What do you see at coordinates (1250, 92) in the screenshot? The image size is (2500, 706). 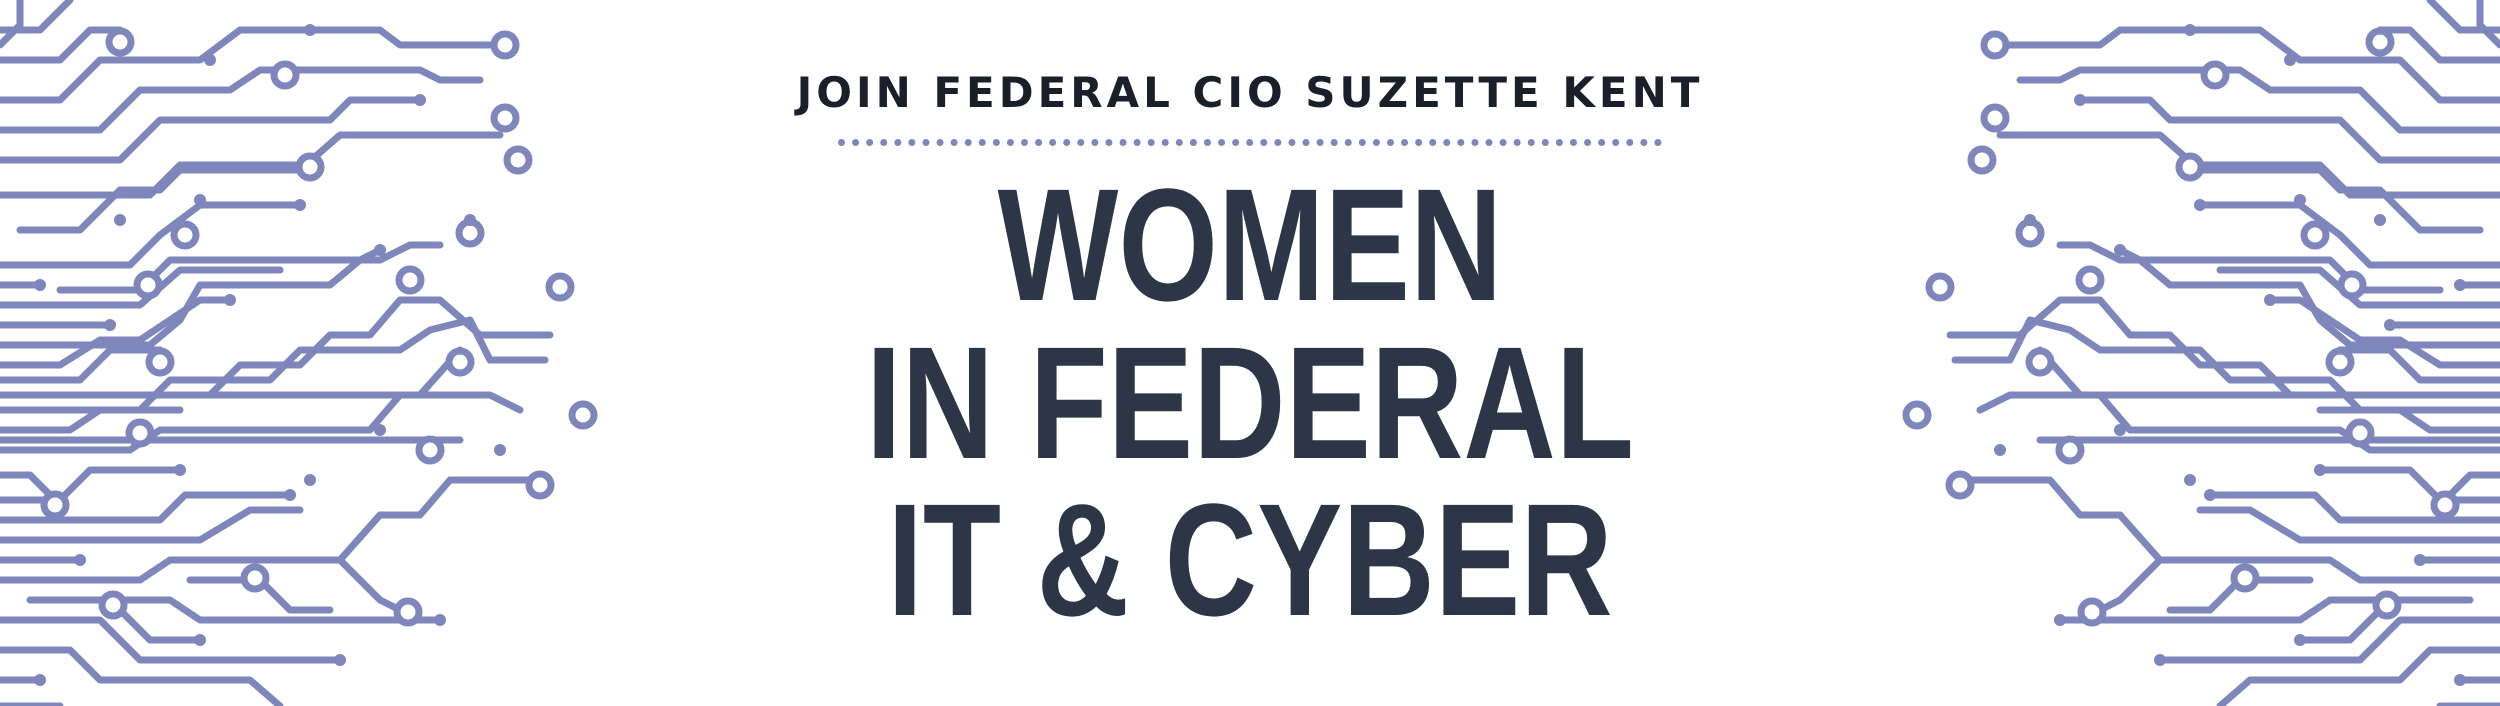 I see `banner-subtitle: JOIN FEDERAL CIO SUZETTE KENT` at bounding box center [1250, 92].